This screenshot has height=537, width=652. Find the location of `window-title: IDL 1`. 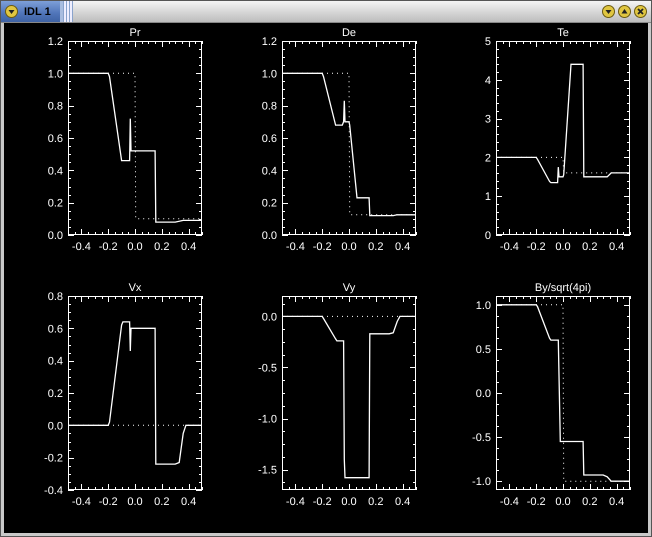

window-title: IDL 1 is located at coordinates (37, 12).